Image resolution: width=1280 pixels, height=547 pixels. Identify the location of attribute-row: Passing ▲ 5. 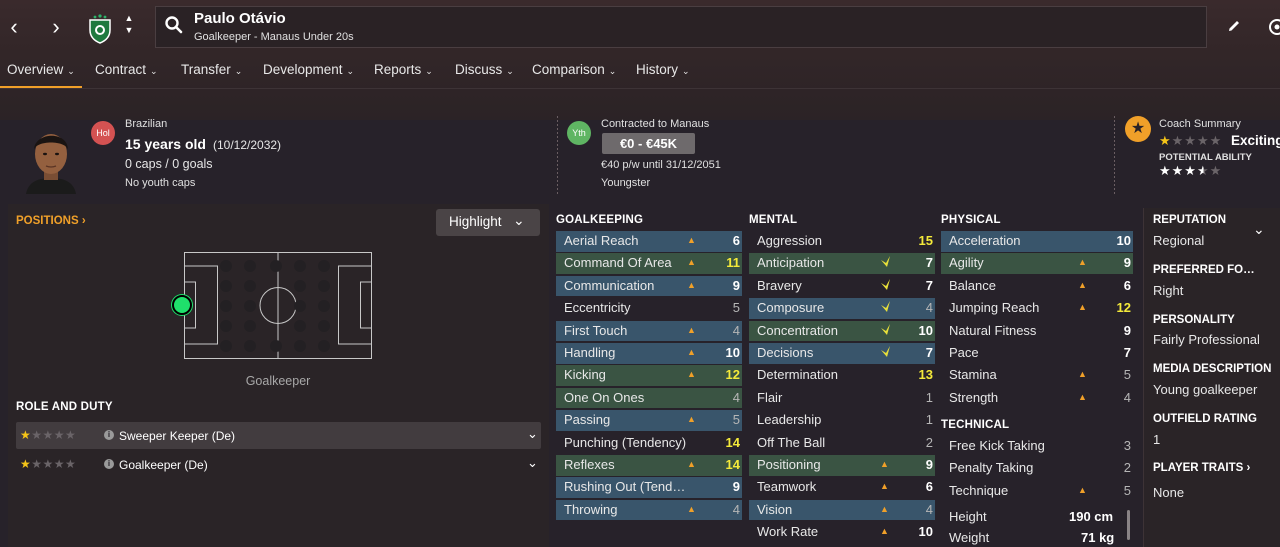
(649, 420).